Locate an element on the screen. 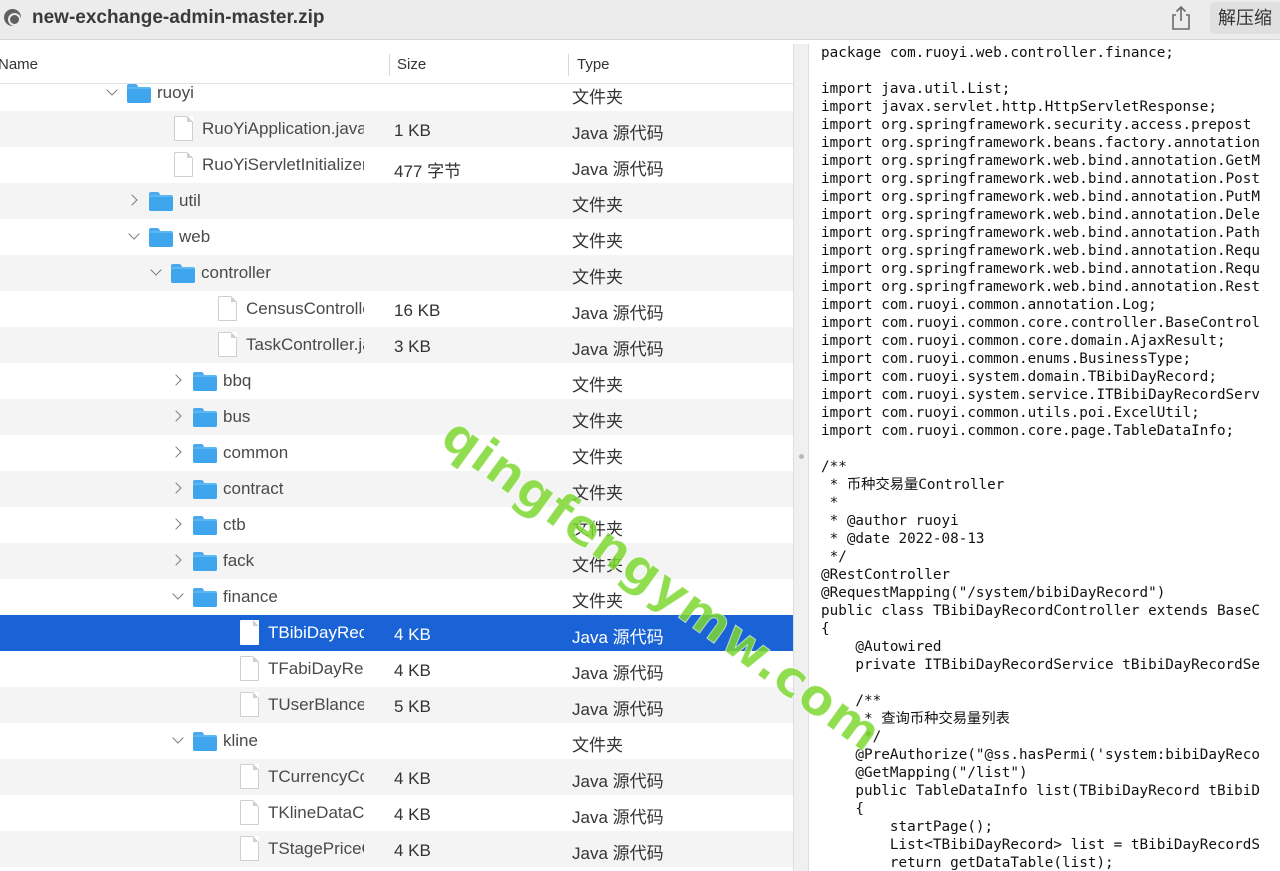 The image size is (1280, 871). column-type: Type is located at coordinates (593, 64).